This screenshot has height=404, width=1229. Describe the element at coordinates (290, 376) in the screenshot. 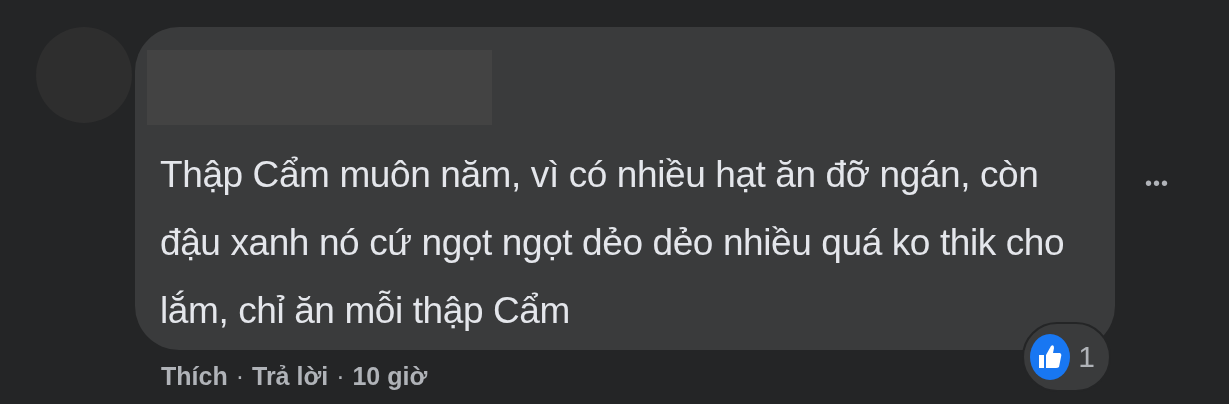

I see `comment-action-link: Trả lời` at that location.